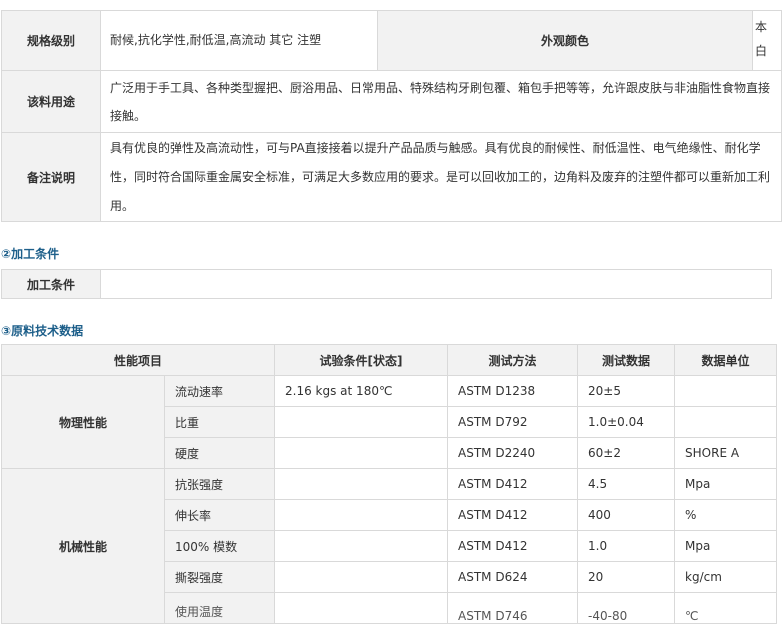 The width and height of the screenshot is (782, 633). I want to click on unit-cell: %, so click(726, 515).